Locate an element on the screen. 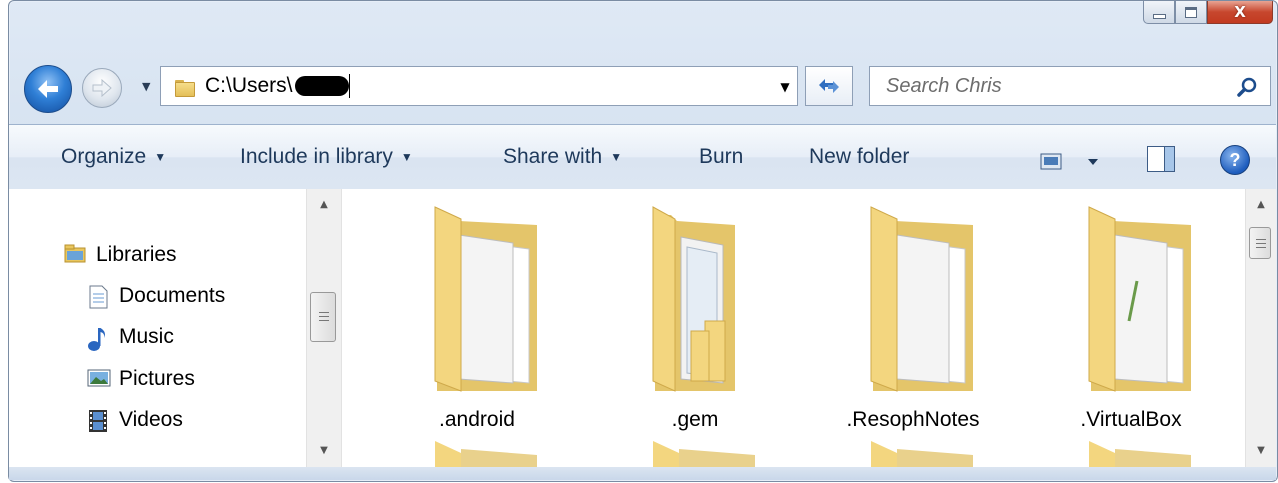 The height and width of the screenshot is (483, 1278). maximize-icon is located at coordinates (1191, 12).